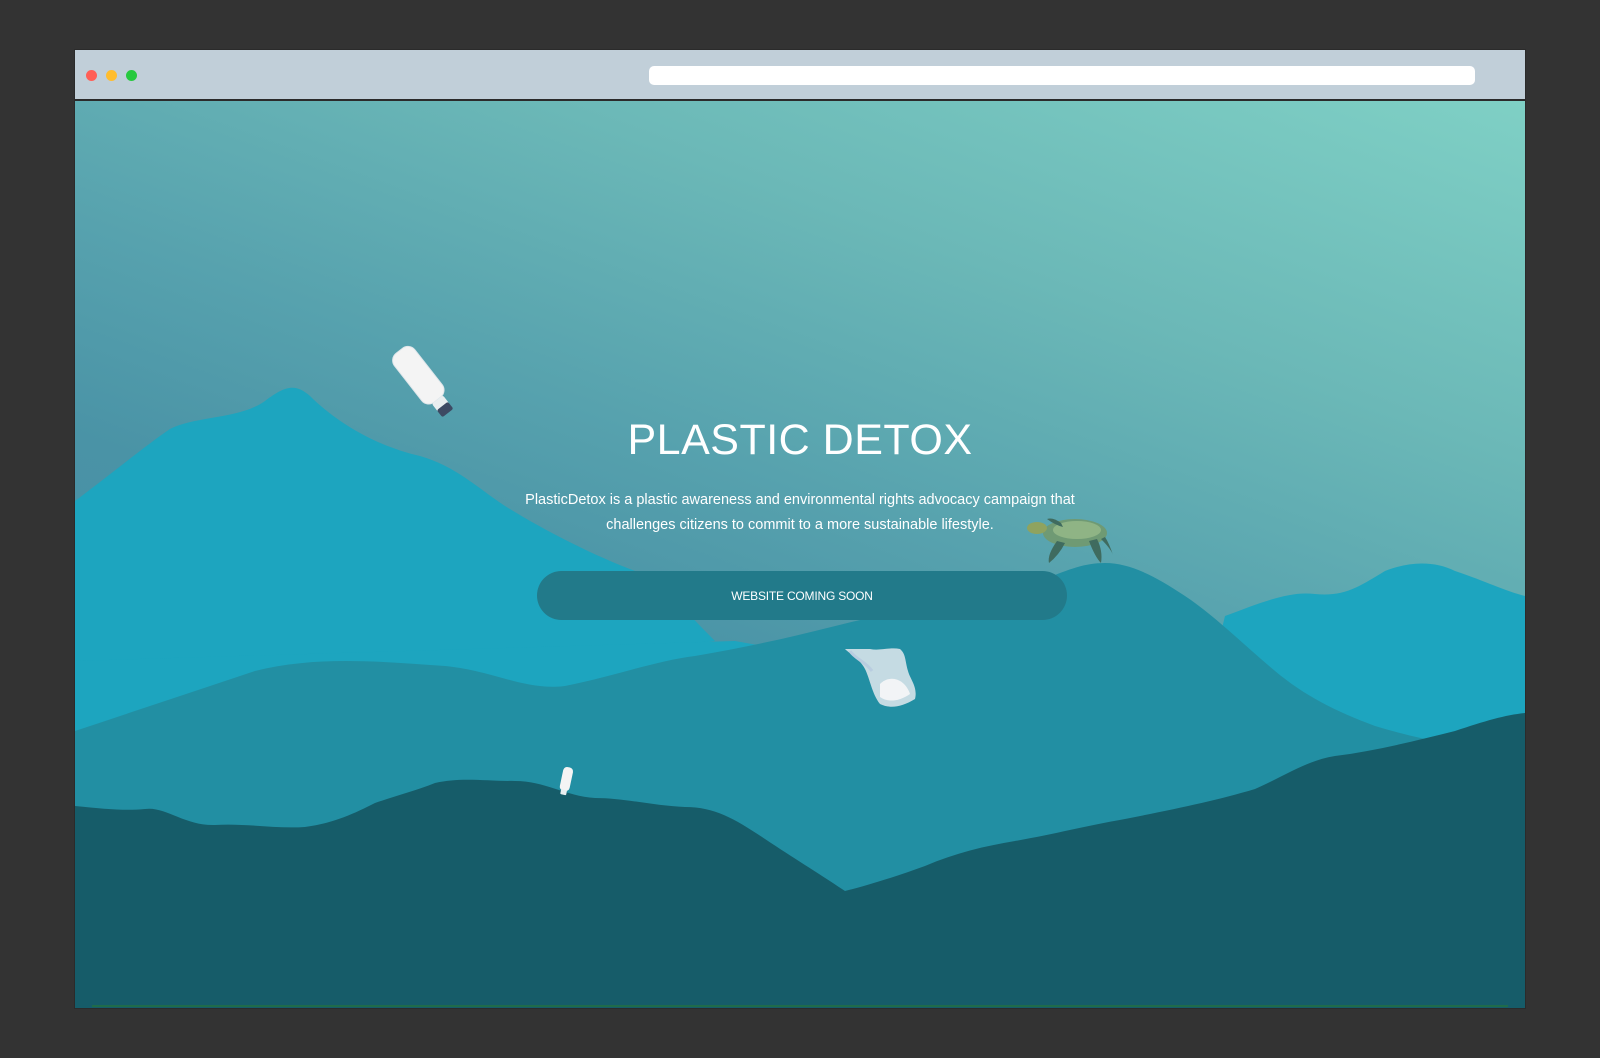  I want to click on coming-soon-button: WEBSITE COMING SOON, so click(802, 595).